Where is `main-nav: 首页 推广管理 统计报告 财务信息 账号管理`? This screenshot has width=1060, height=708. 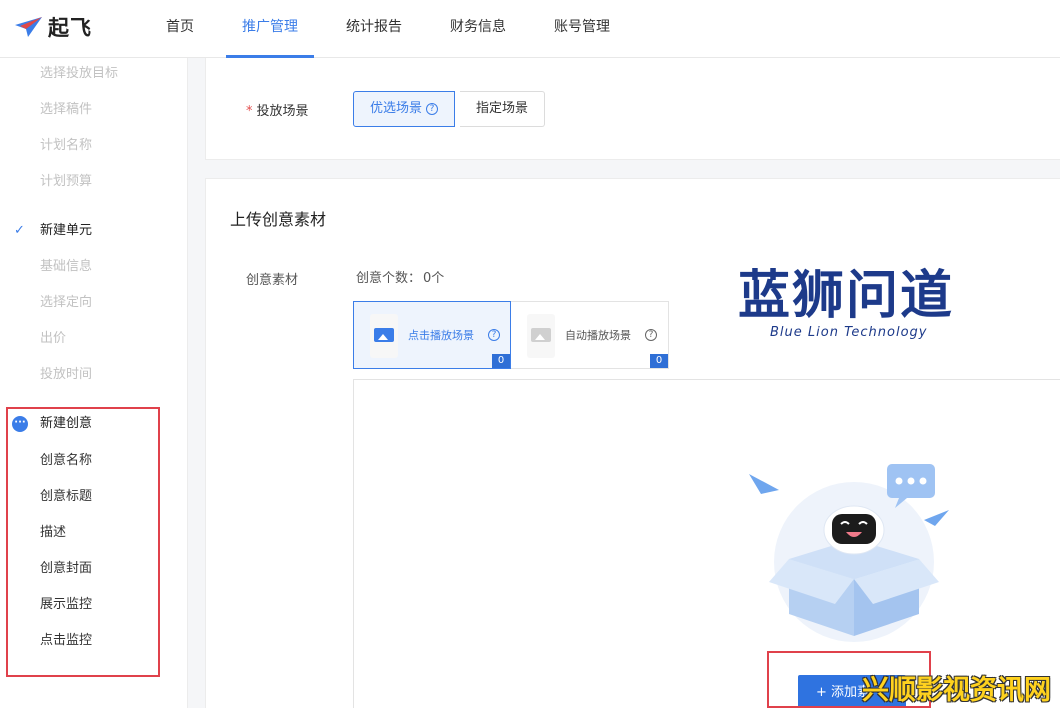
main-nav: 首页 推广管理 统计报告 财务信息 账号管理 is located at coordinates (396, 29).